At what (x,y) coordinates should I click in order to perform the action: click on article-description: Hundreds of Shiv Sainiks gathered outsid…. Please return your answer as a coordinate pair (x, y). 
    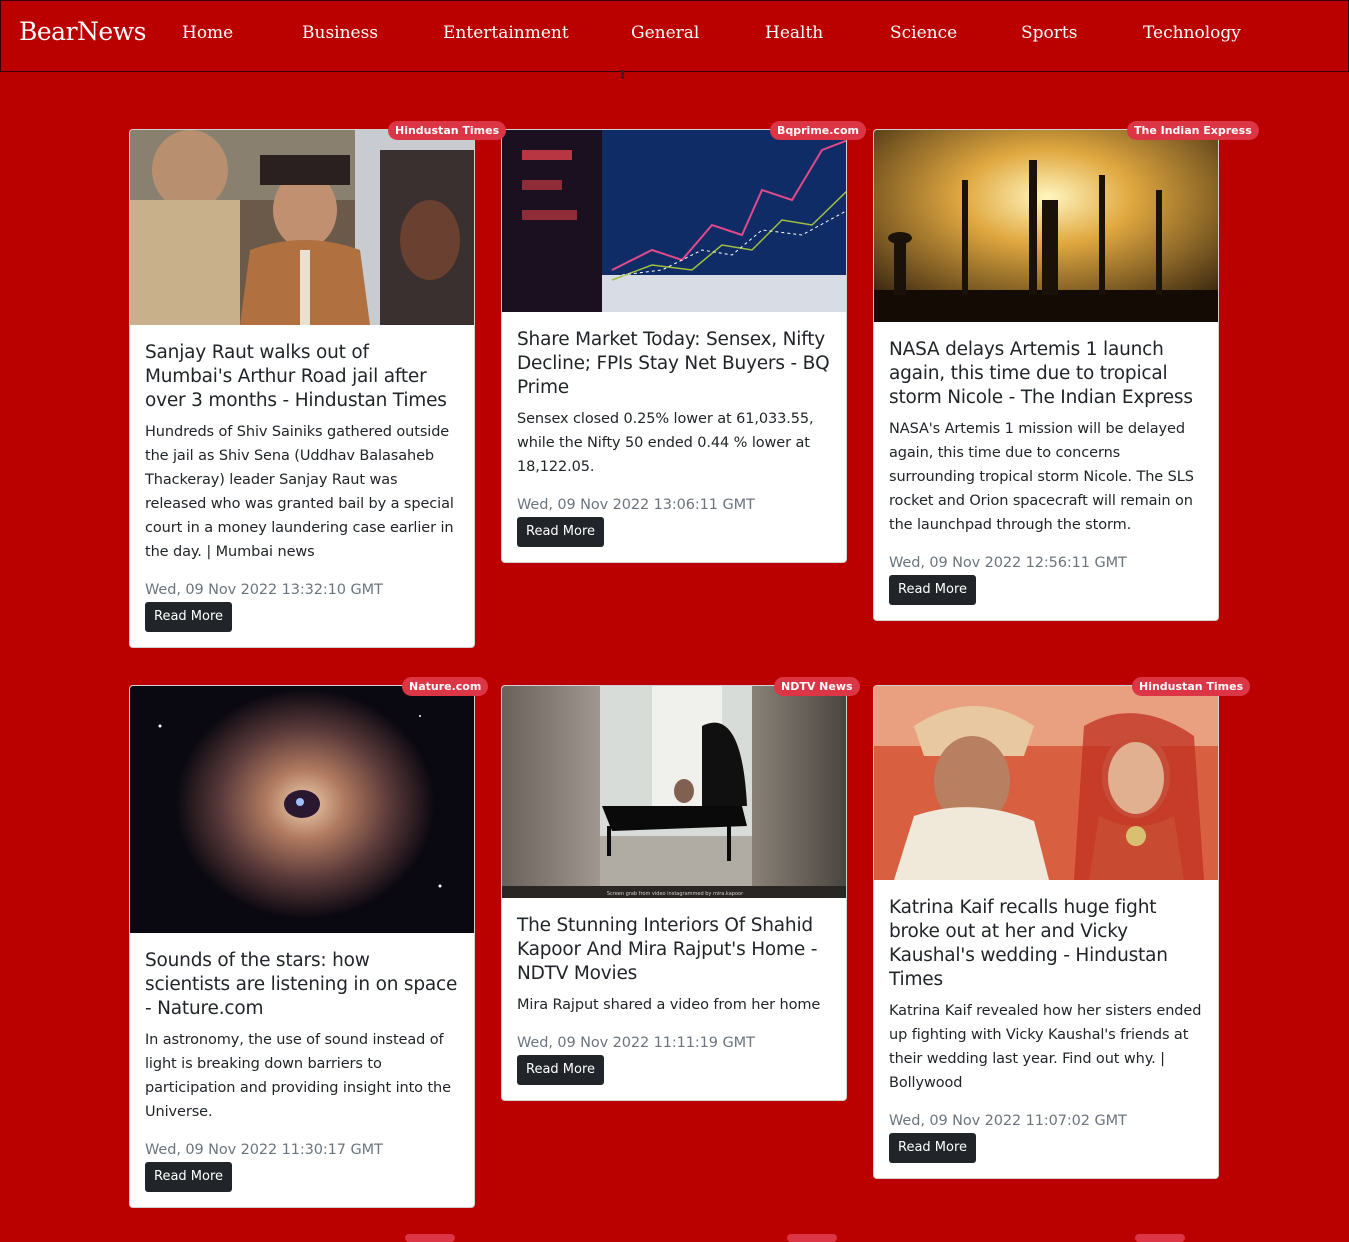
    Looking at the image, I should click on (299, 492).